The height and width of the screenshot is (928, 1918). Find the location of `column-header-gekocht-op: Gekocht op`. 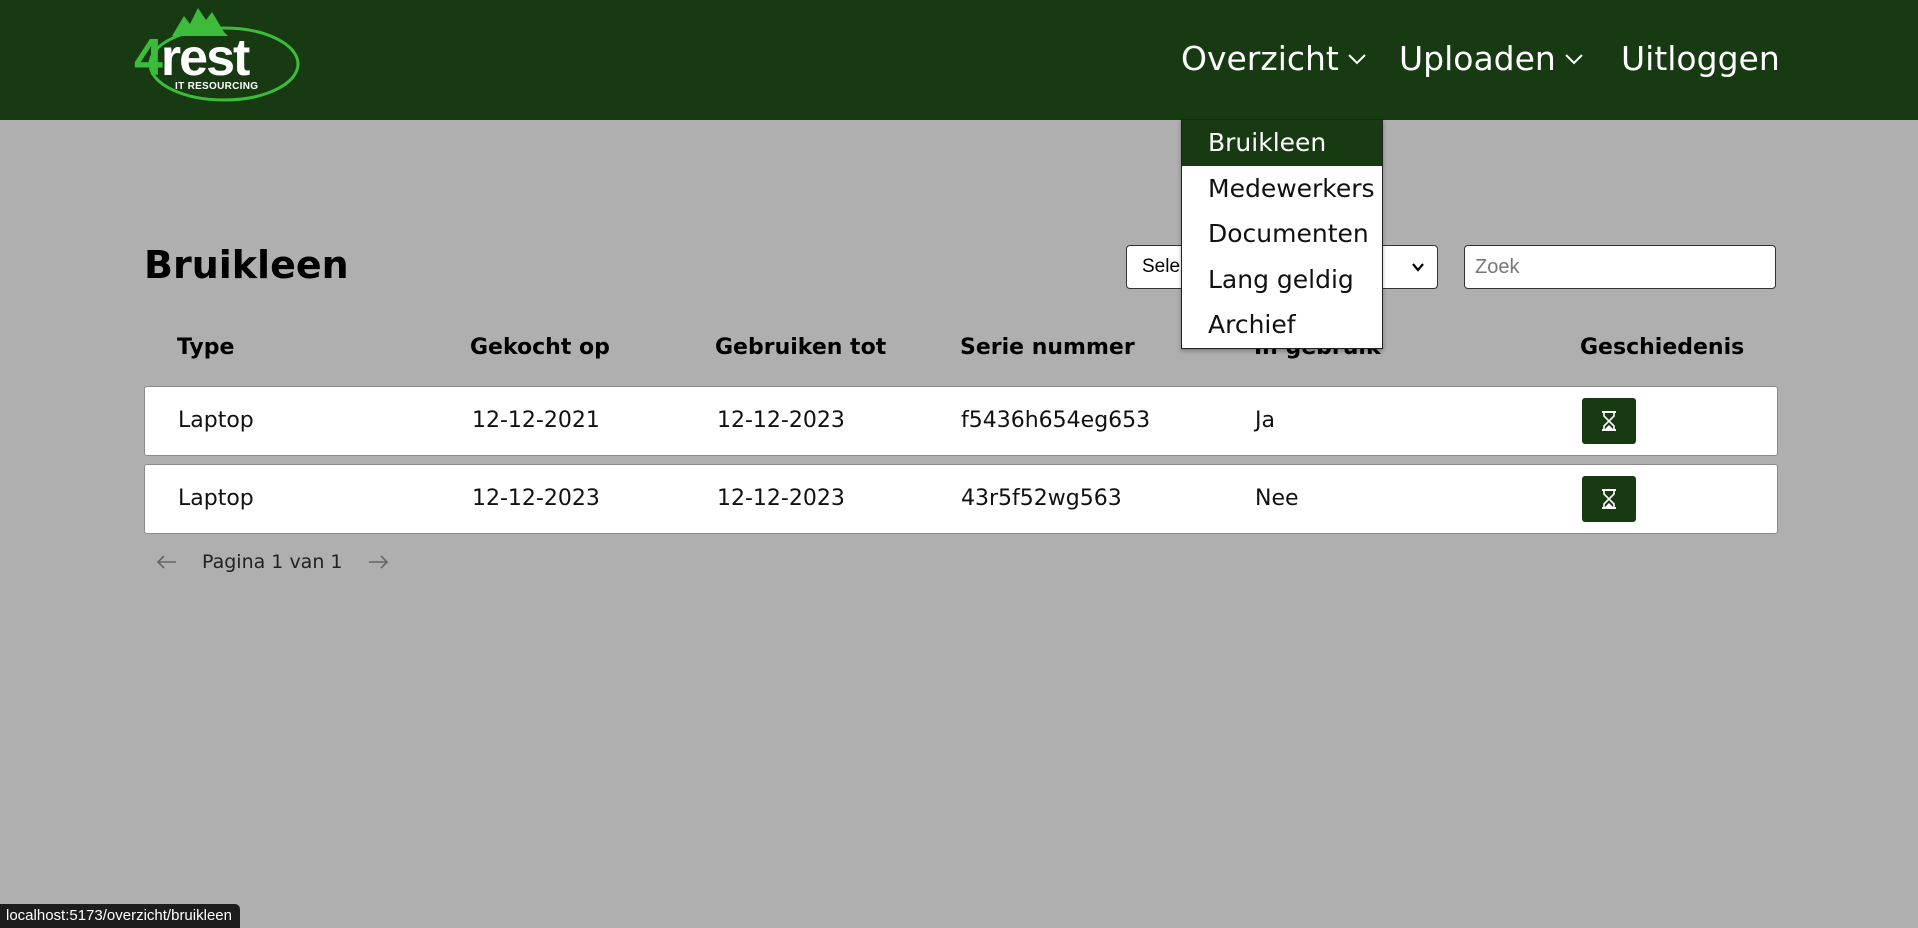

column-header-gekocht-op: Gekocht op is located at coordinates (540, 347).